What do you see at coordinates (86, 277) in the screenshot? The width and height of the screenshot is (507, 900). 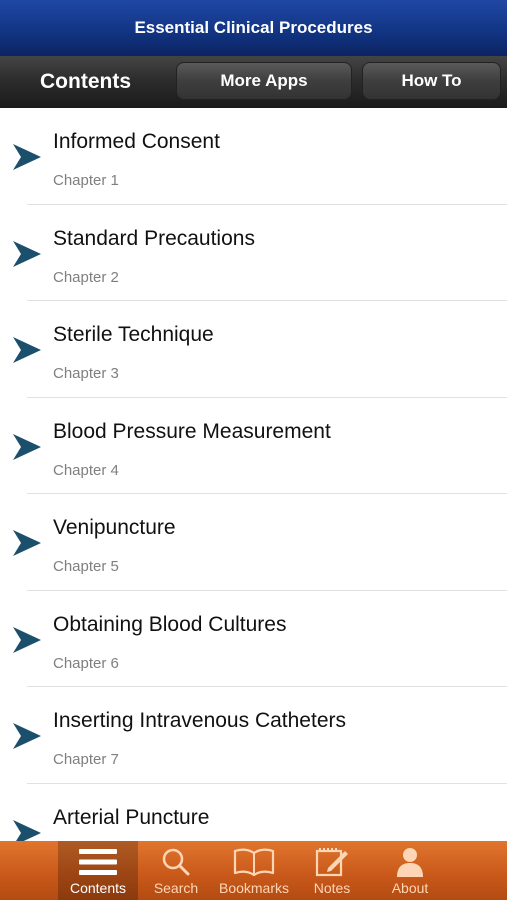 I see `chapter-subtitle: Chapter 2` at bounding box center [86, 277].